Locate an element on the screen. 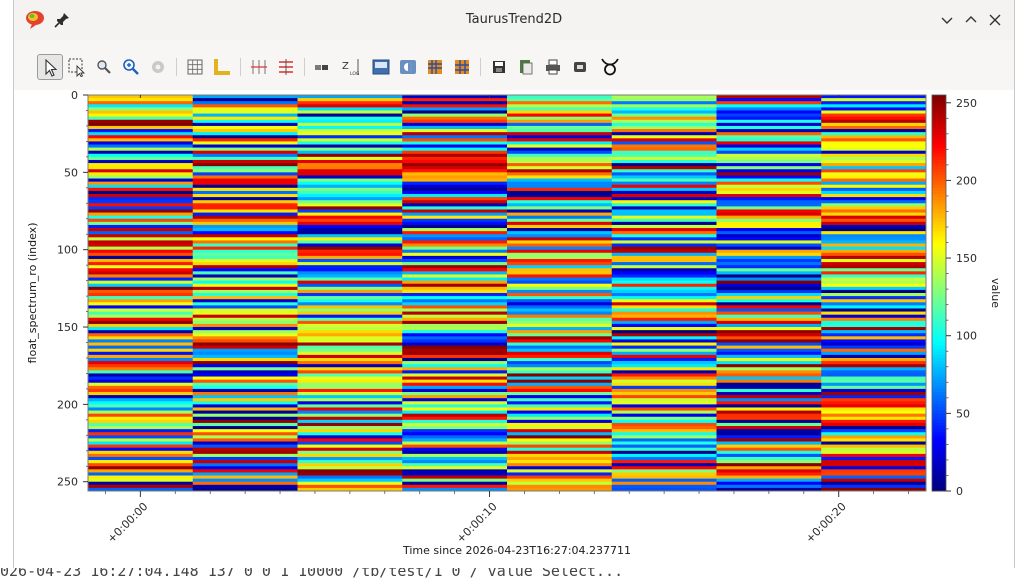  x-profile-tool is located at coordinates (435, 67).